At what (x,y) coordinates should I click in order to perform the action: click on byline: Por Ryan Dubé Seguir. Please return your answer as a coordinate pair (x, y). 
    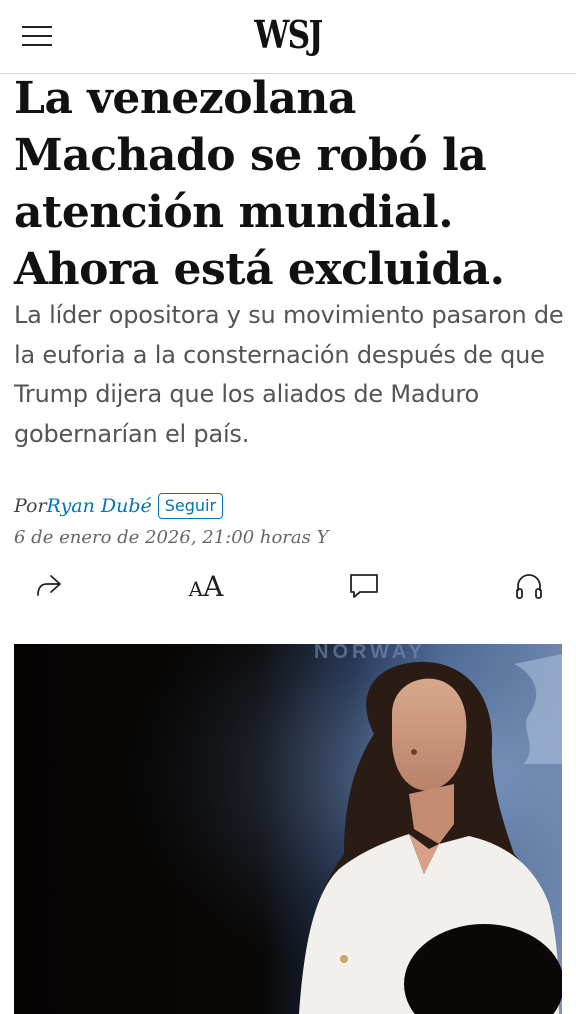
    Looking at the image, I should click on (119, 506).